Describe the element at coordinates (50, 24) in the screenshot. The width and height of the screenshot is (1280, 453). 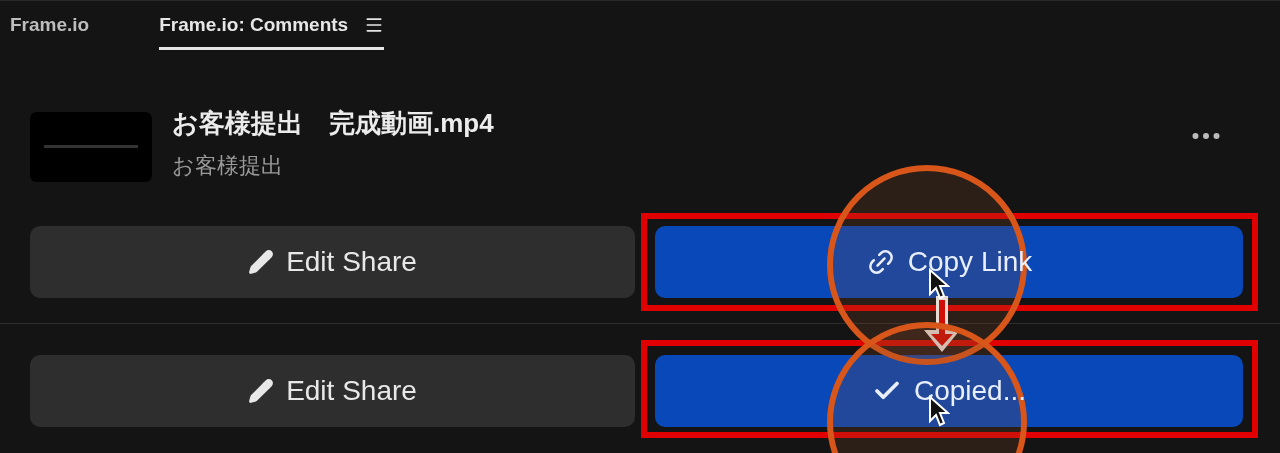
I see `tab-label: Frame.io` at that location.